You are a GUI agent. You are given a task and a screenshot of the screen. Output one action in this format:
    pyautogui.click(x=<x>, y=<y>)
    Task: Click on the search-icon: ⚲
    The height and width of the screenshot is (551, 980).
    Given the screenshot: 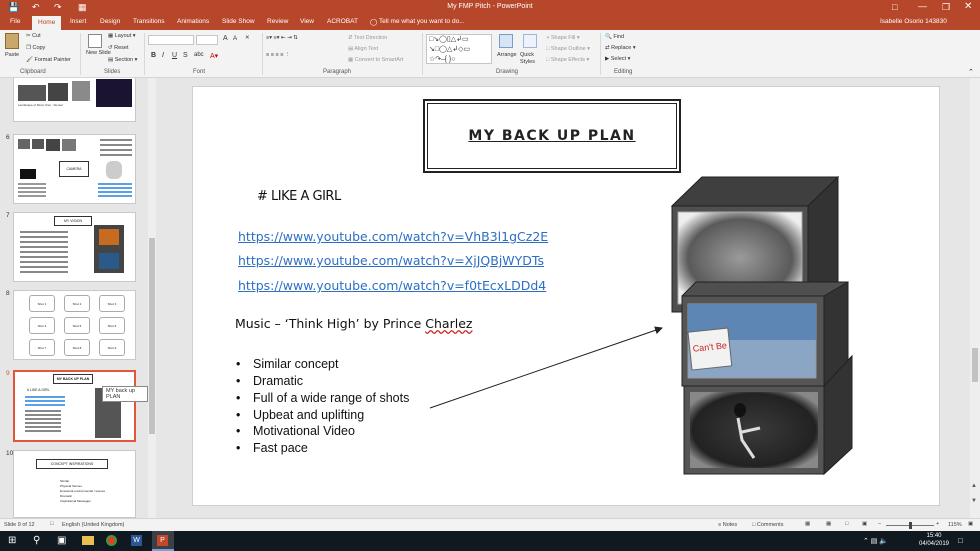 What is the action you would take?
    pyautogui.click(x=36, y=540)
    